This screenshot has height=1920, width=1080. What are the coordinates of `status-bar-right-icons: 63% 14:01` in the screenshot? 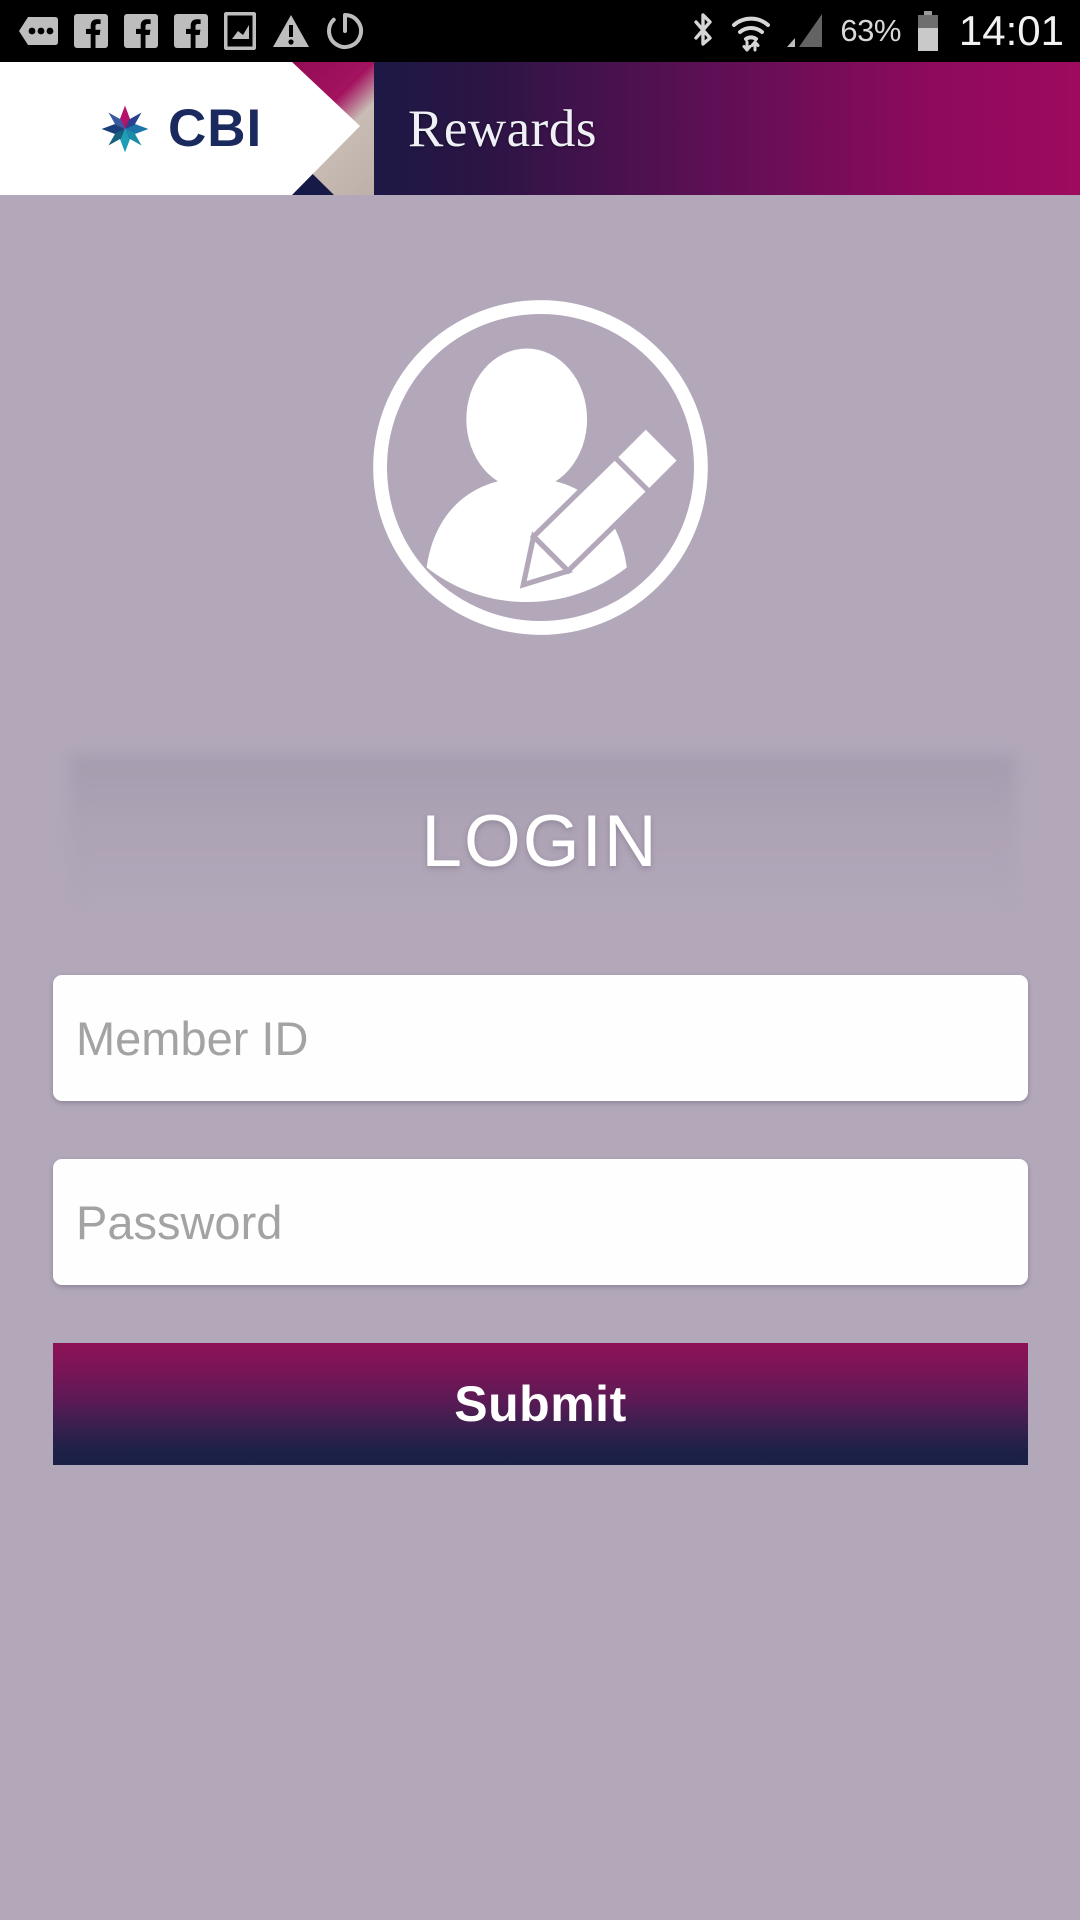 It's located at (885, 31).